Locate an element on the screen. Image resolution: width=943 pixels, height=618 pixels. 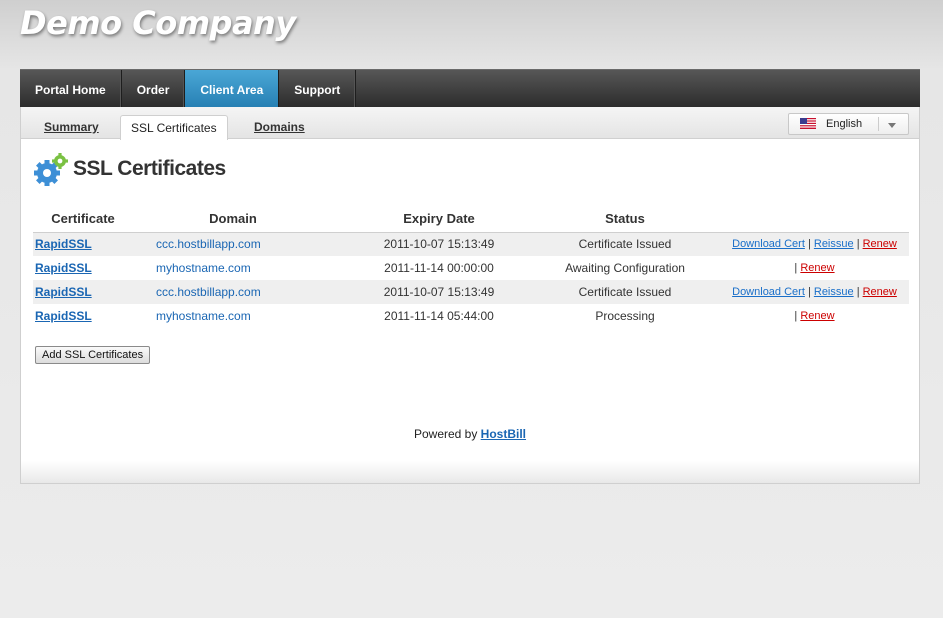
language-select: English is located at coordinates (848, 124).